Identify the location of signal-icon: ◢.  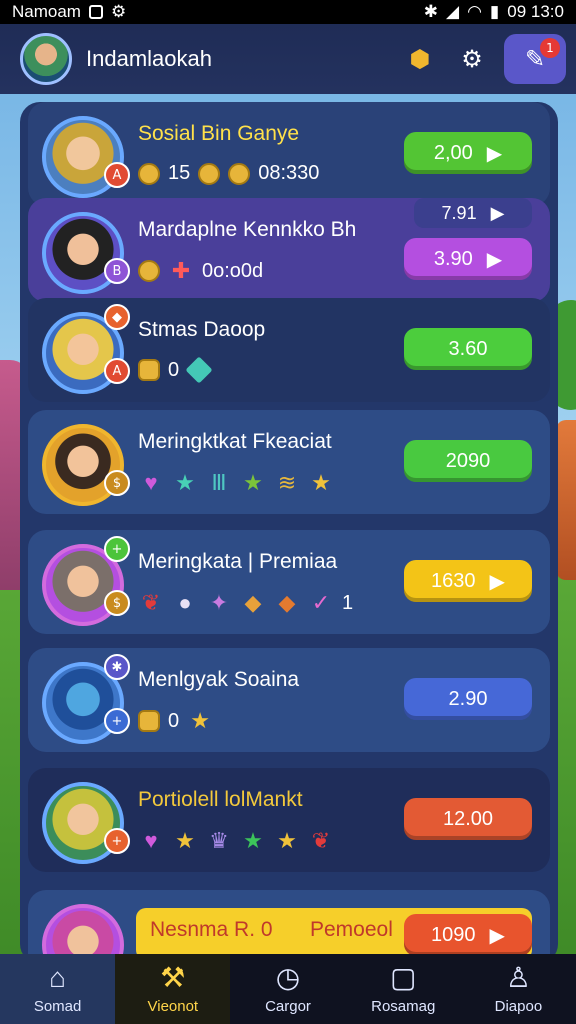
(452, 11).